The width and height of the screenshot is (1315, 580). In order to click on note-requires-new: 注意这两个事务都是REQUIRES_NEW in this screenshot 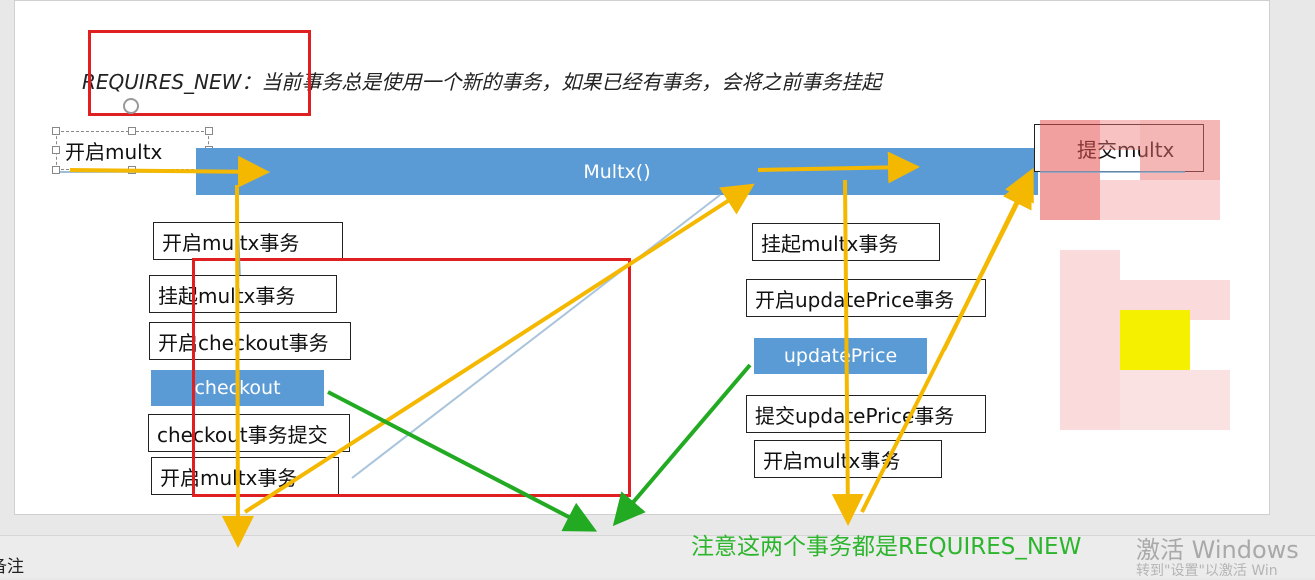, I will do `click(886, 547)`.